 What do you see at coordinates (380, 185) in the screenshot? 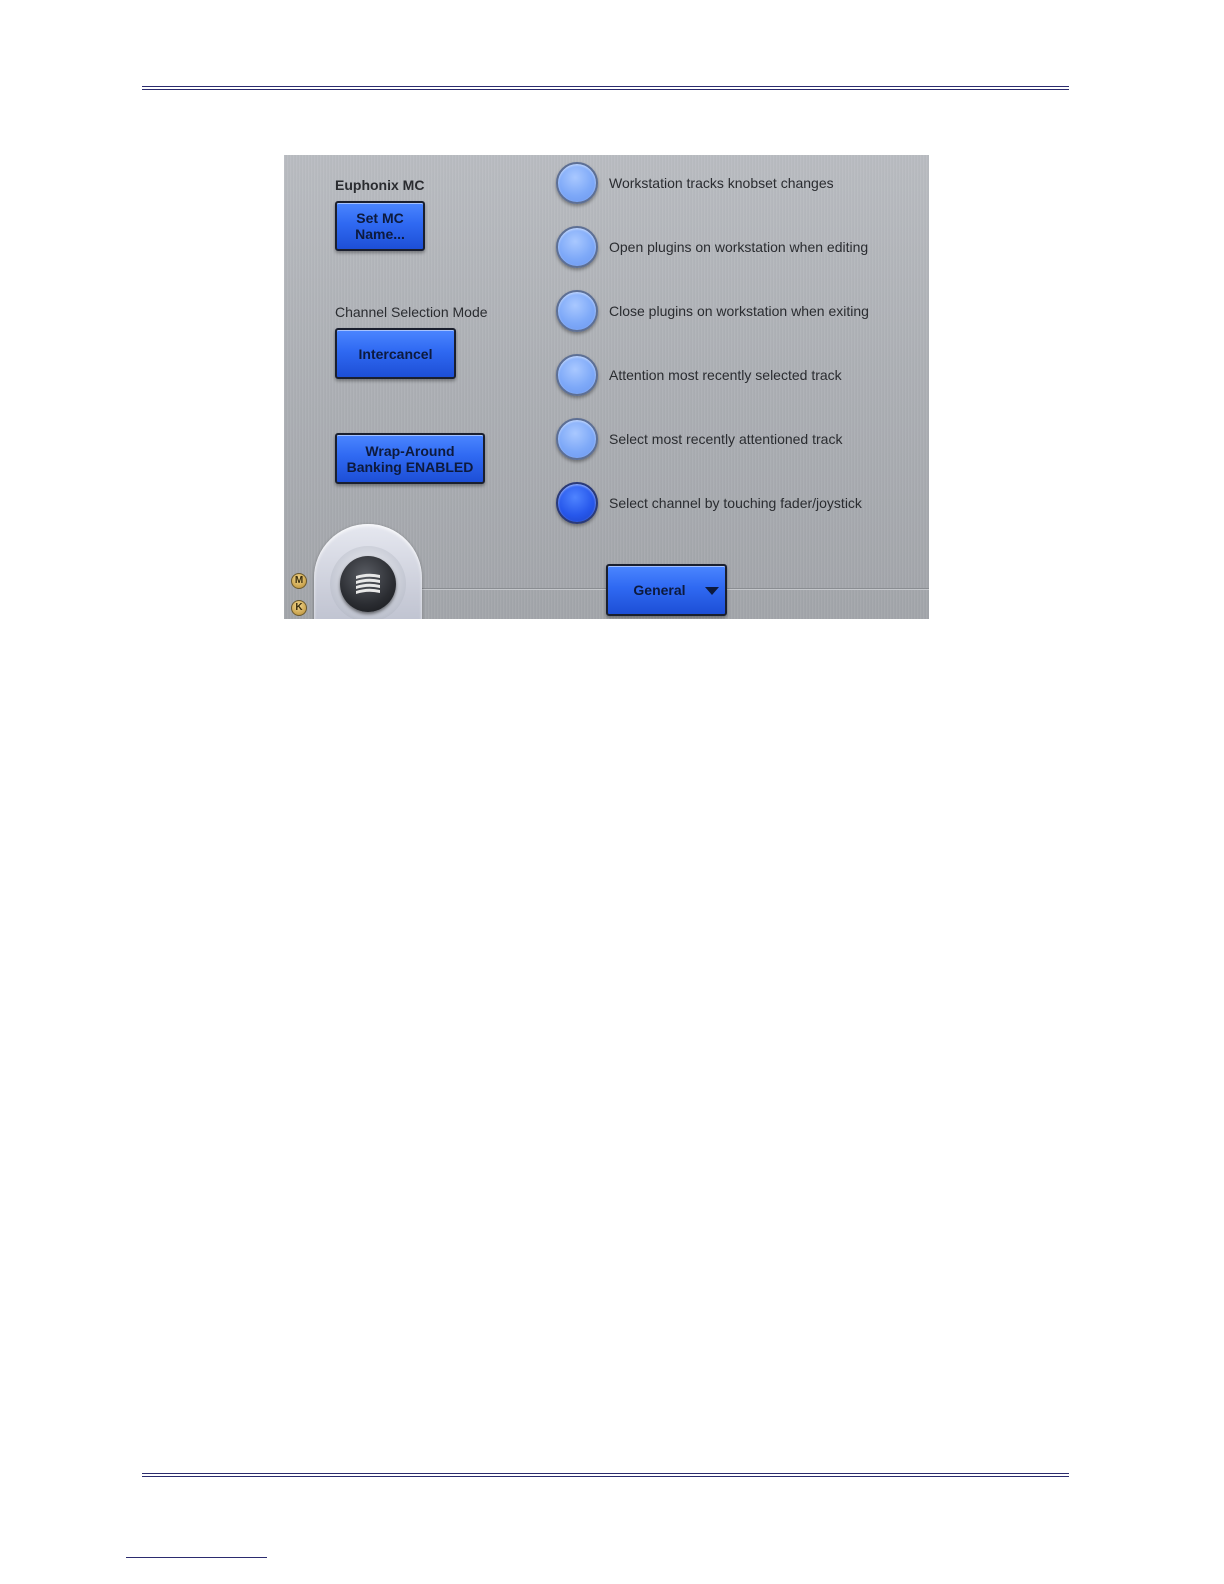
I see `device-title: Euphonix MC` at bounding box center [380, 185].